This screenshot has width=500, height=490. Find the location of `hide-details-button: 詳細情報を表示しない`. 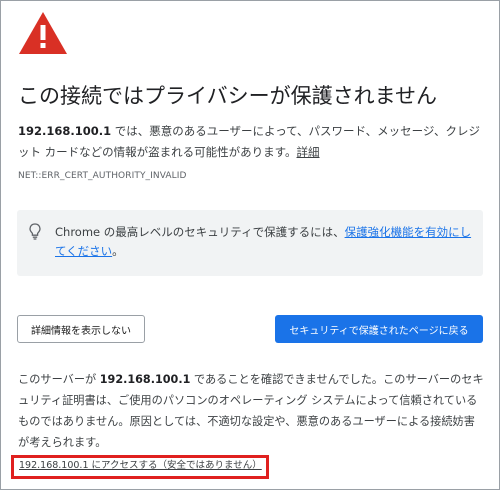

hide-details-button: 詳細情報を表示しない is located at coordinates (81, 329).